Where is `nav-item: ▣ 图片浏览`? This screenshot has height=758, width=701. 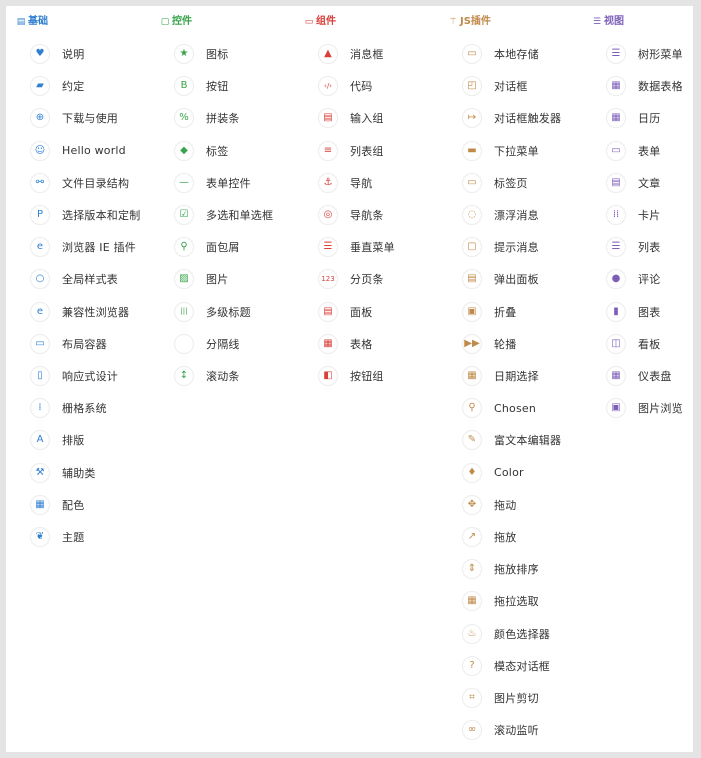
nav-item: ▣ 图片浏览 is located at coordinates (644, 408).